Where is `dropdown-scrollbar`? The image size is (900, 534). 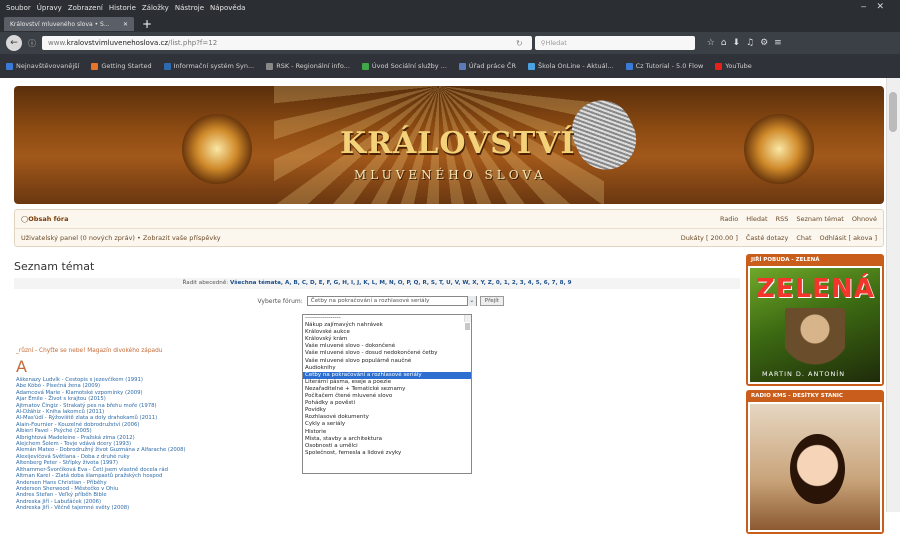 dropdown-scrollbar is located at coordinates (467, 323).